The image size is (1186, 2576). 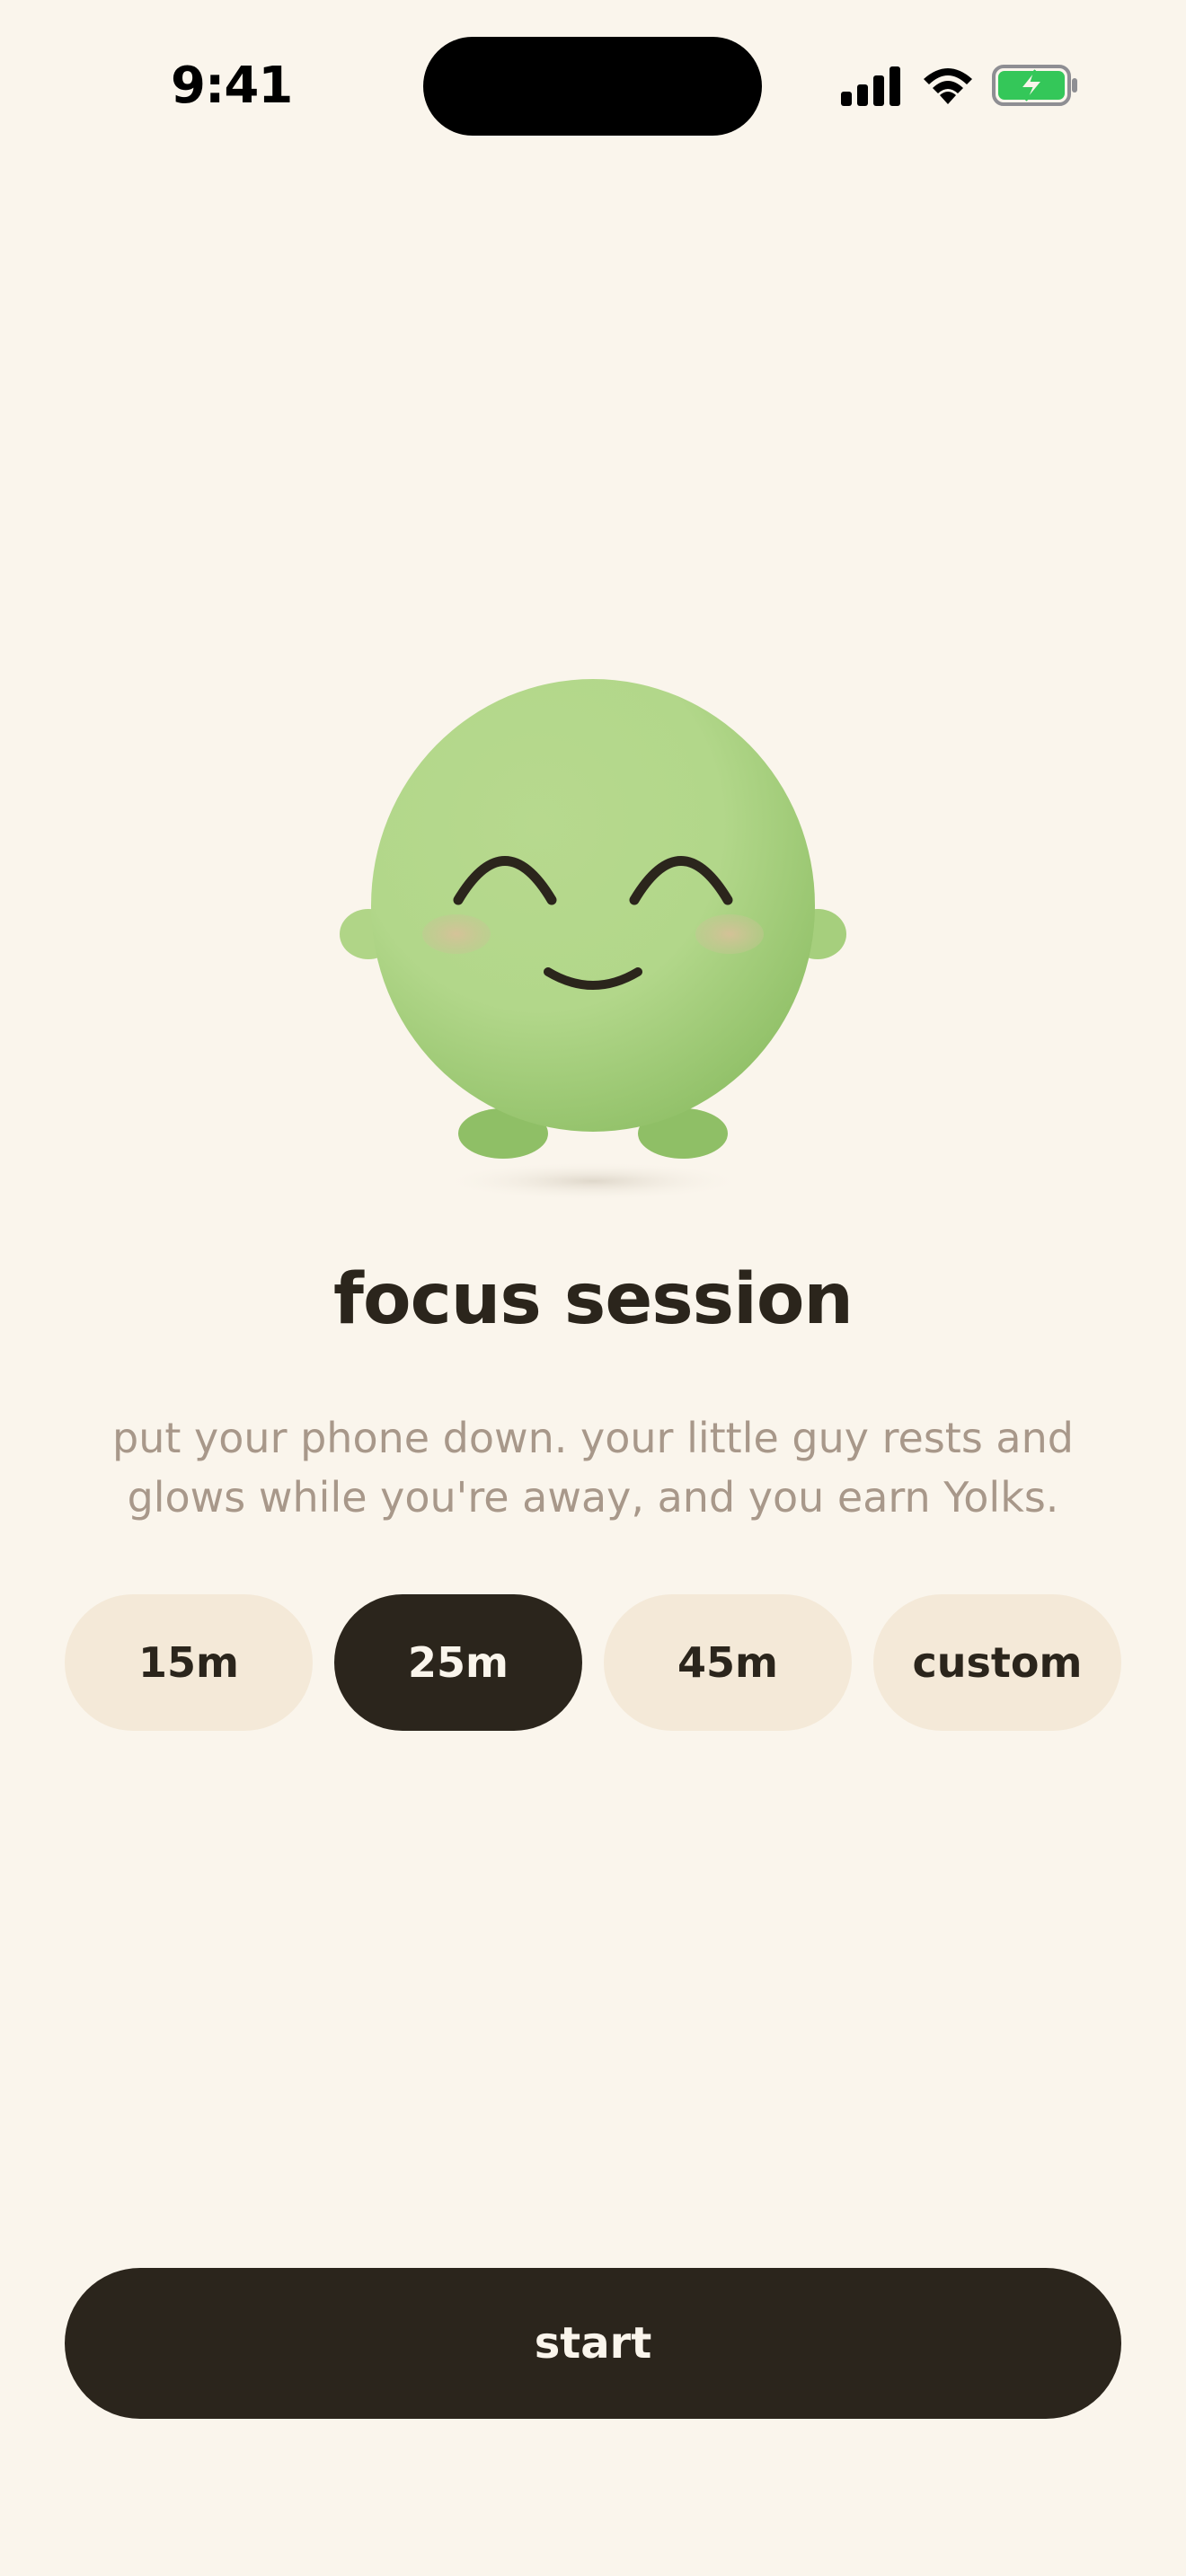 I want to click on duration-option-custom: custom, so click(x=997, y=1662).